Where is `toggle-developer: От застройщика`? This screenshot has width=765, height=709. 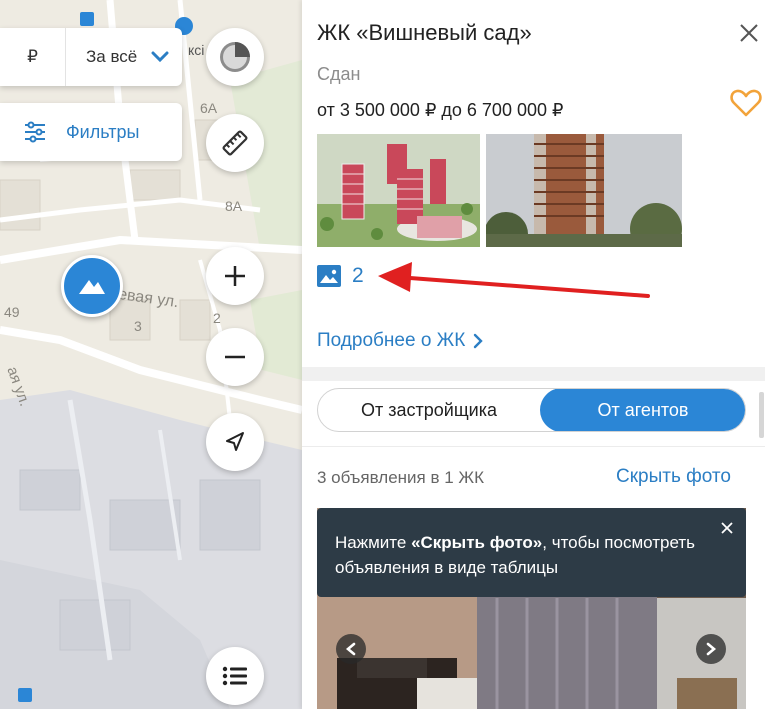
toggle-developer: От застройщика is located at coordinates (429, 410).